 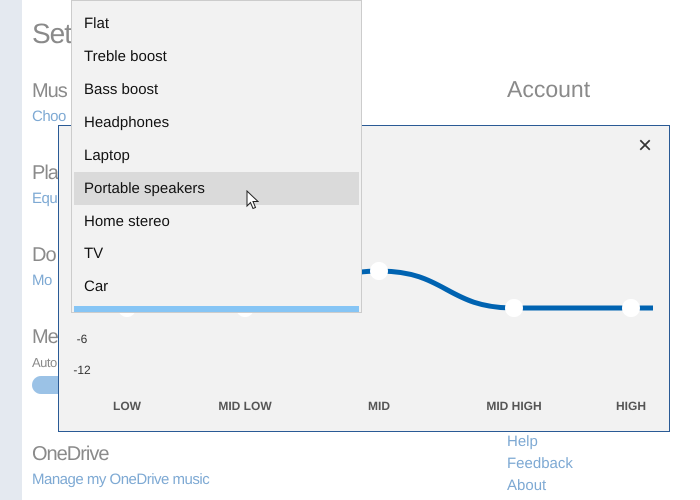 I want to click on band-label: MID LOW, so click(x=245, y=406).